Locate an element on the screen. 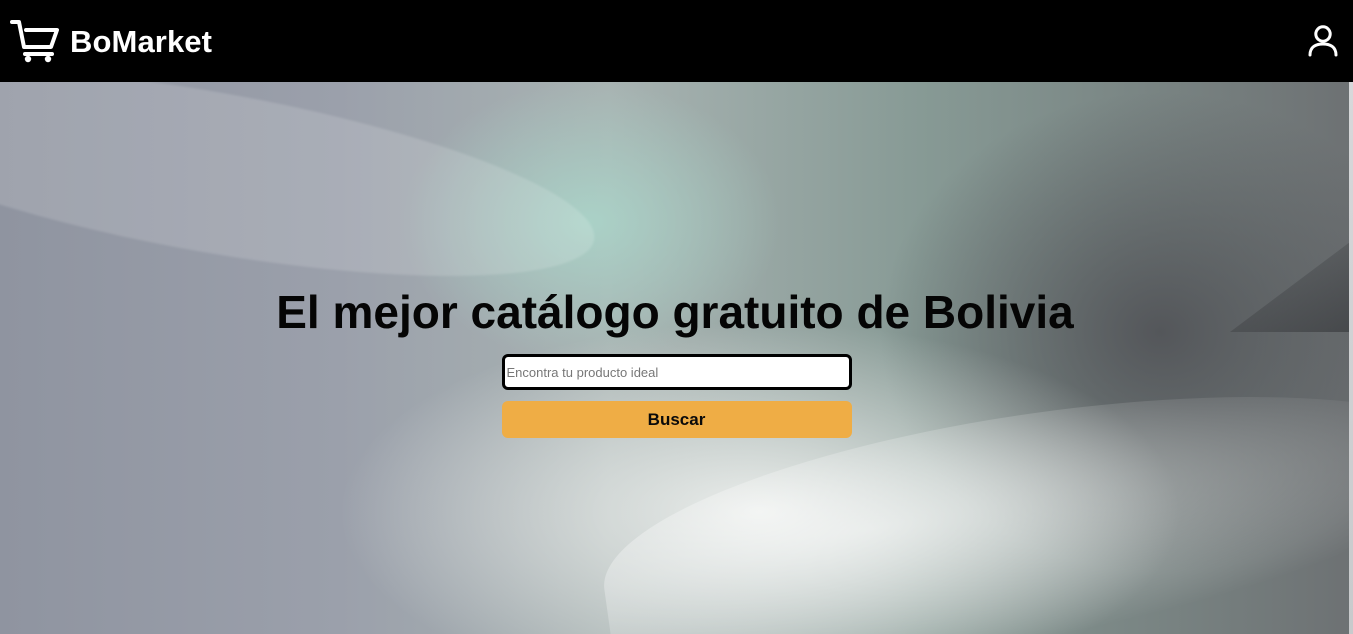 This screenshot has height=634, width=1353. user-icon is located at coordinates (1323, 41).